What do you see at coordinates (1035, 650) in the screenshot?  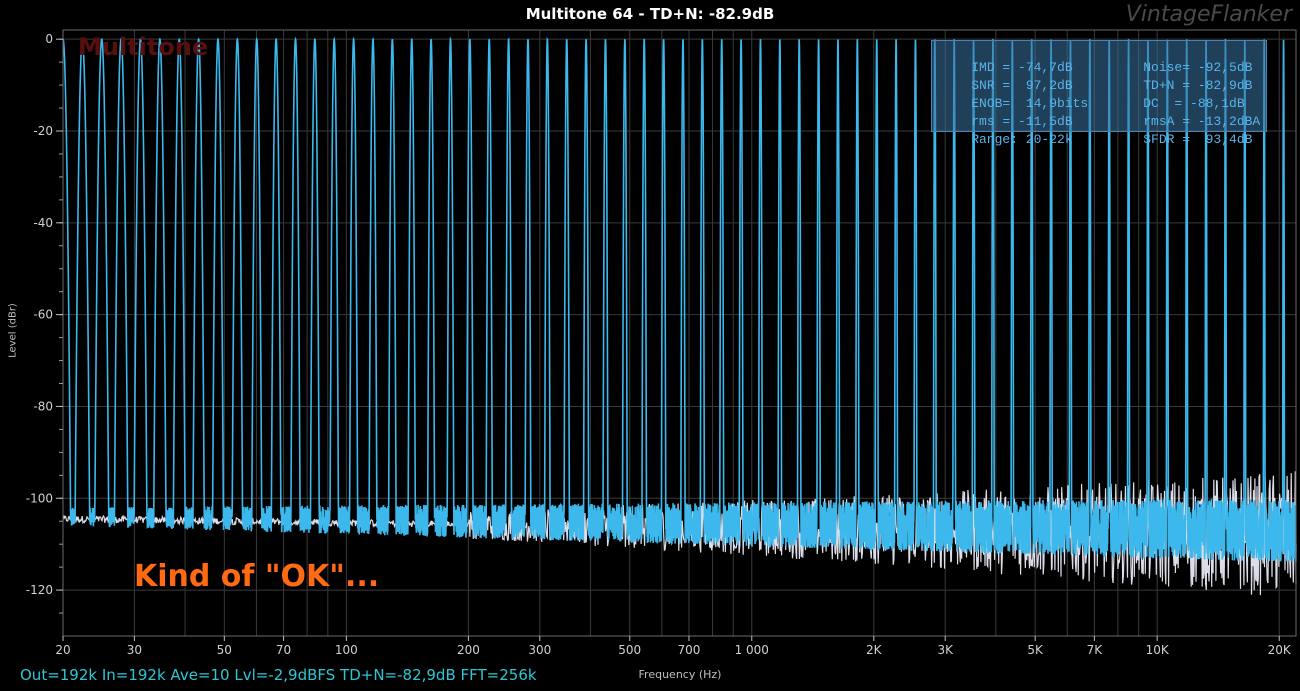 I see `x-tick-label: 5K` at bounding box center [1035, 650].